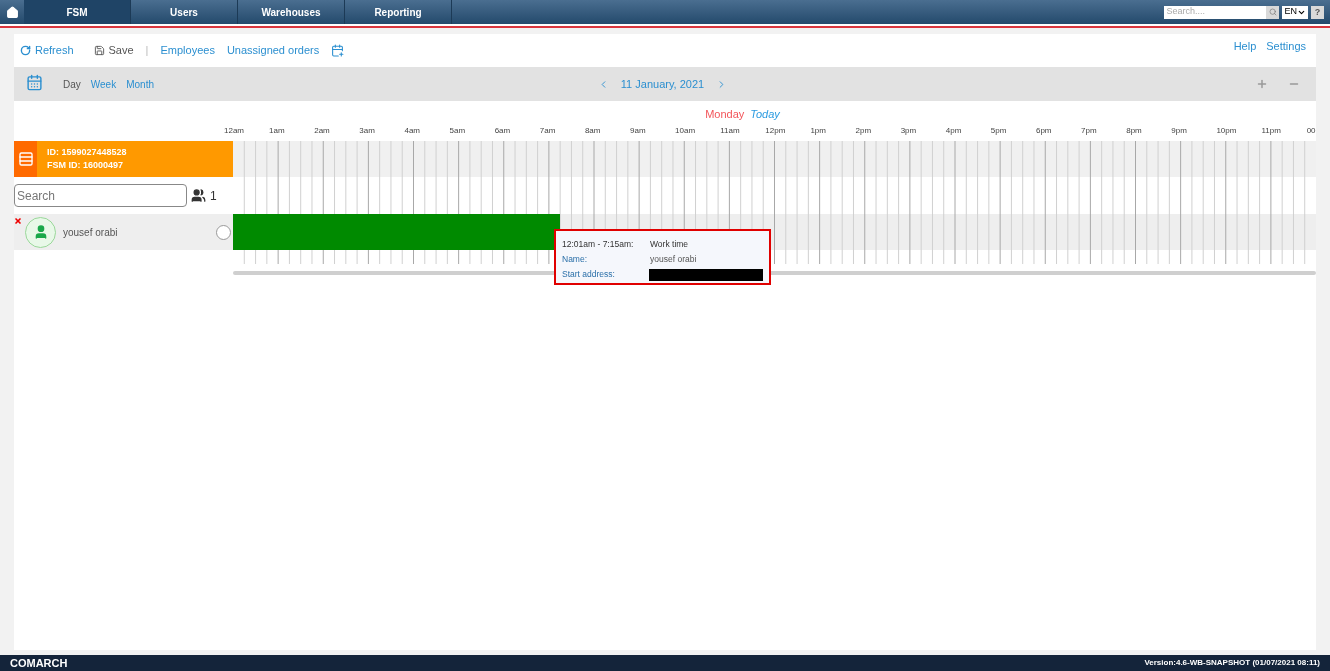 The width and height of the screenshot is (1330, 671). I want to click on hour-label: 8pm, so click(1134, 131).